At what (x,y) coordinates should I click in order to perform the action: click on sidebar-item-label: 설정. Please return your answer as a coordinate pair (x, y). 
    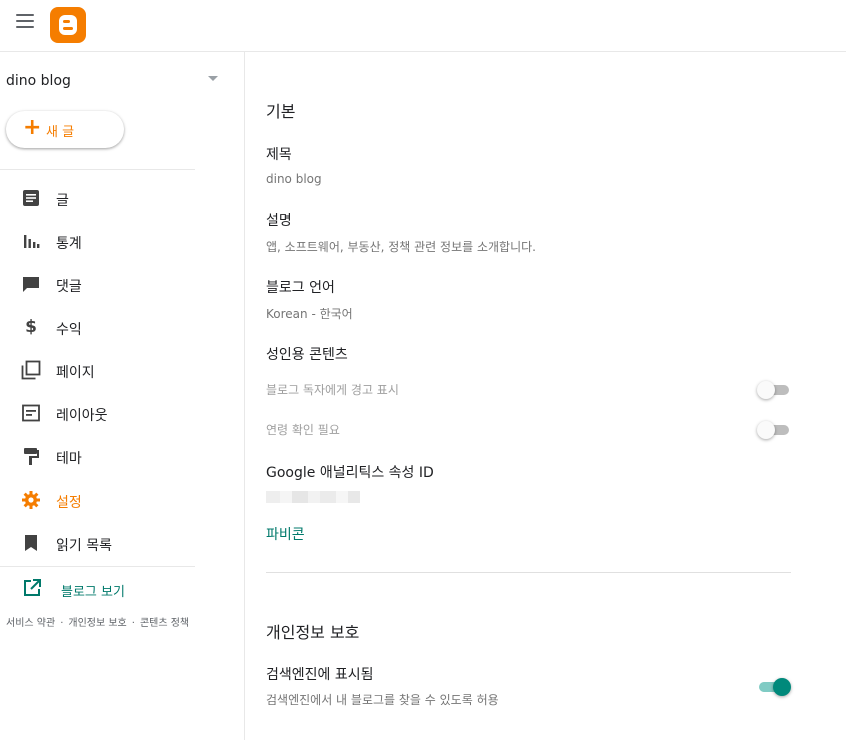
    Looking at the image, I should click on (69, 503).